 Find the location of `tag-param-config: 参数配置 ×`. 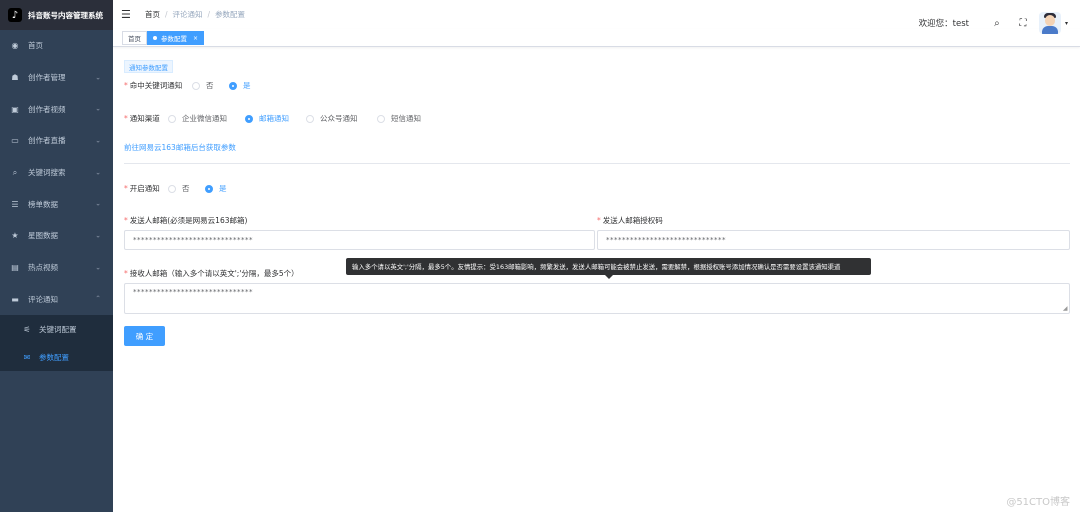

tag-param-config: 参数配置 × is located at coordinates (176, 38).